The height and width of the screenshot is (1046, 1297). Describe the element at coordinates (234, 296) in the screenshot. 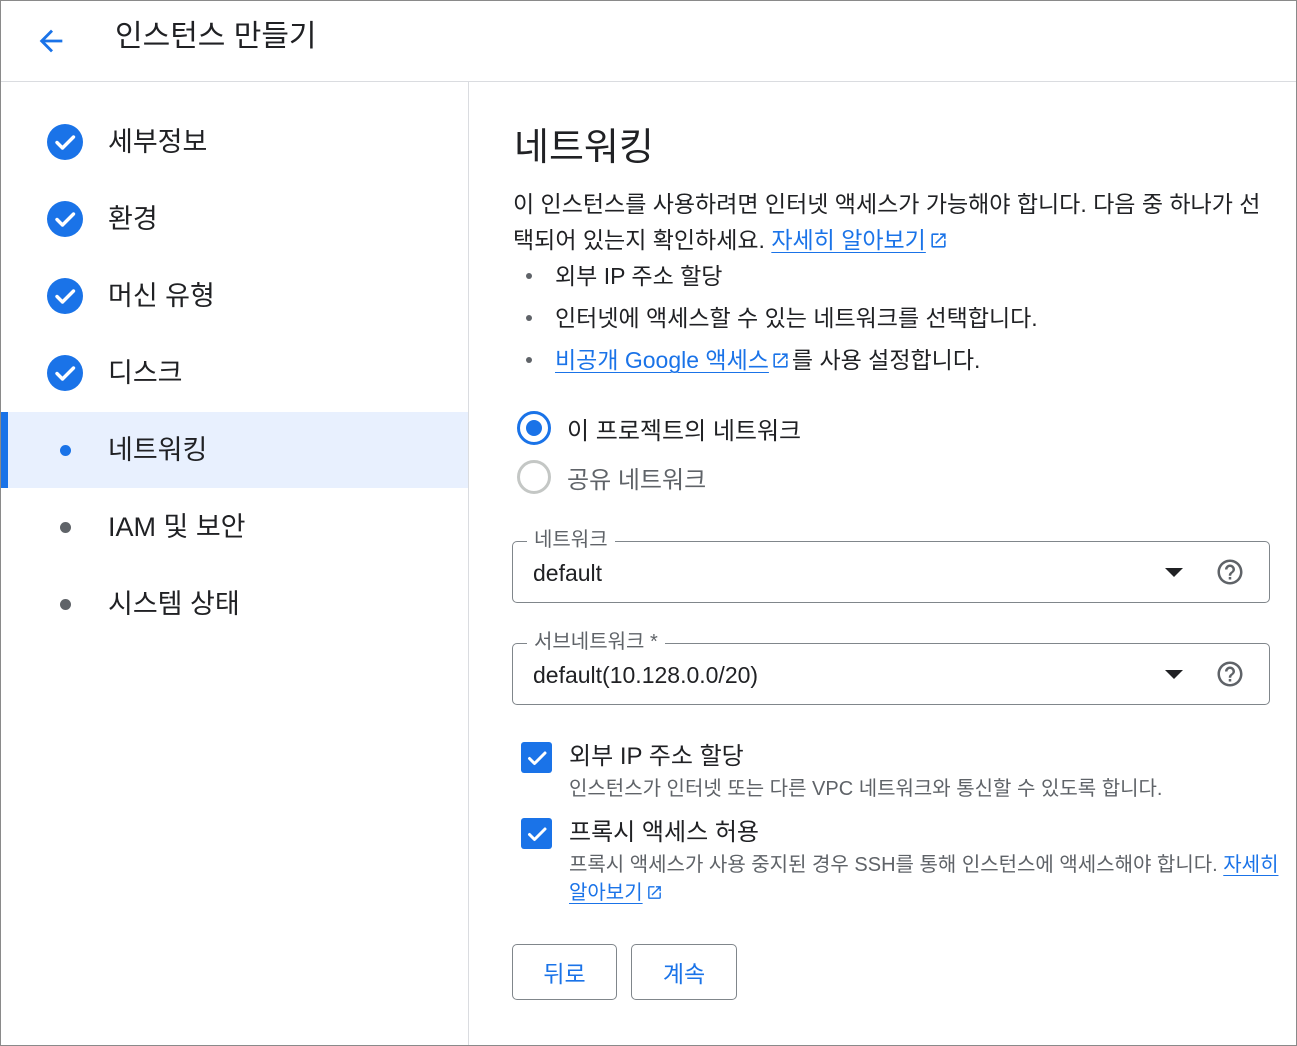

I see `step-machine-type: 머신 유형` at that location.